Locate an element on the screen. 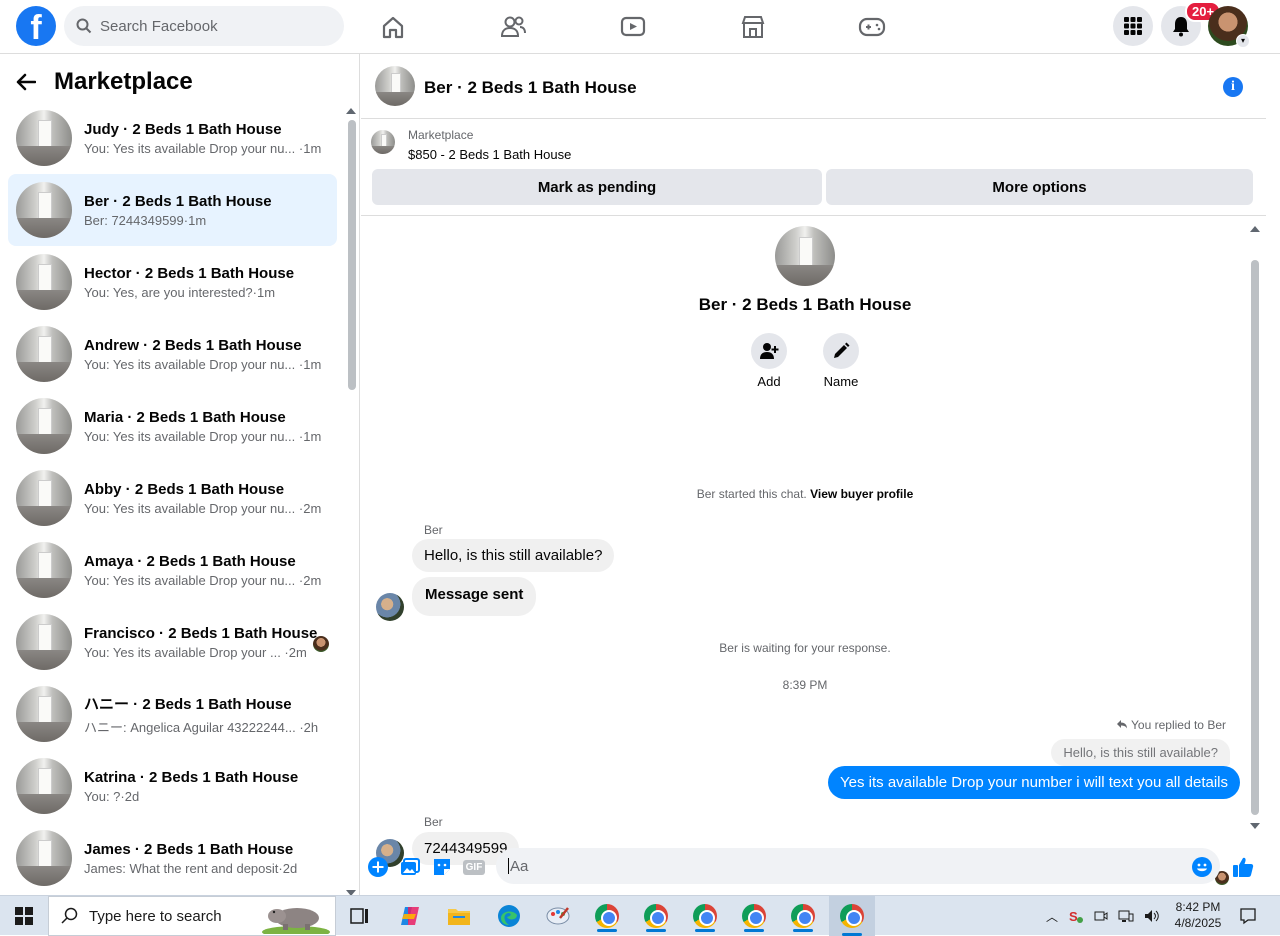 This screenshot has height=936, width=1280. paint-app-icon is located at coordinates (558, 916).